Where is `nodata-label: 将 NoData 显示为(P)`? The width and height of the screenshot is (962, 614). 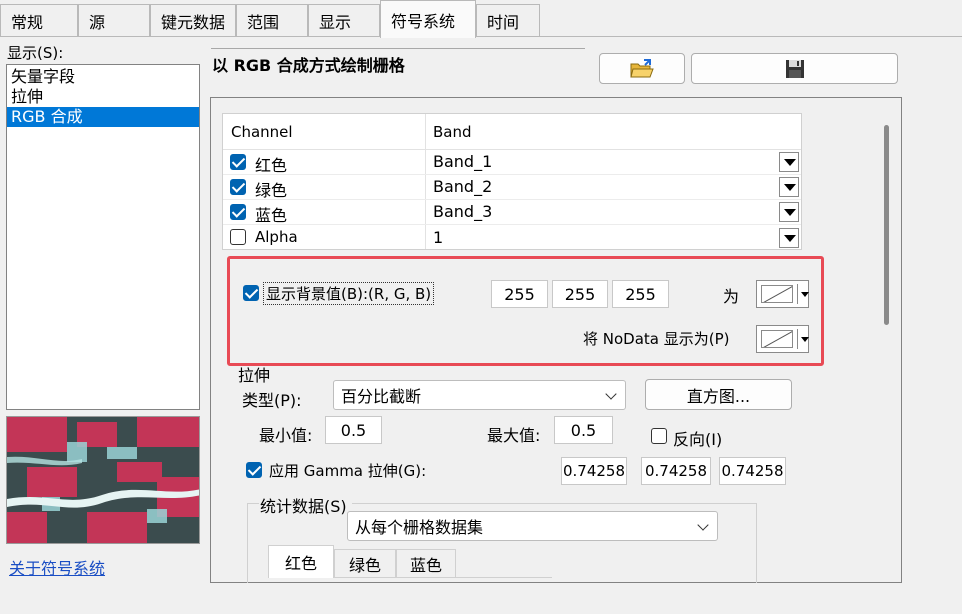 nodata-label: 将 NoData 显示为(P) is located at coordinates (656, 339).